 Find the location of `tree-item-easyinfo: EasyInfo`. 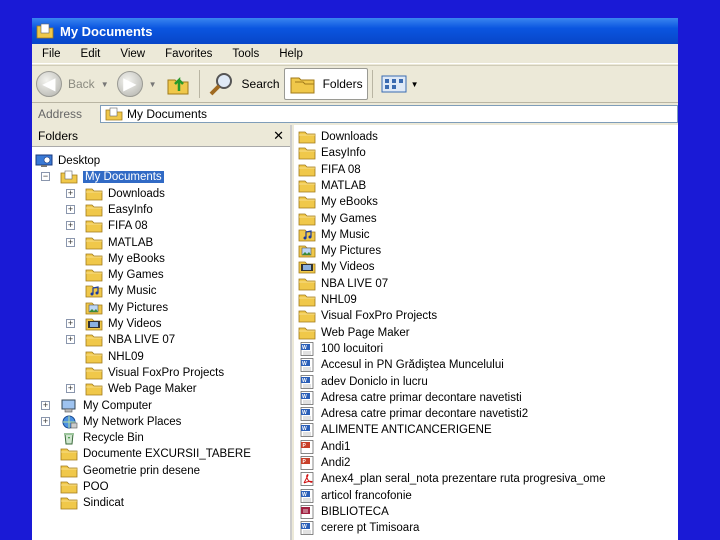

tree-item-easyinfo: EasyInfo is located at coordinates (119, 210).